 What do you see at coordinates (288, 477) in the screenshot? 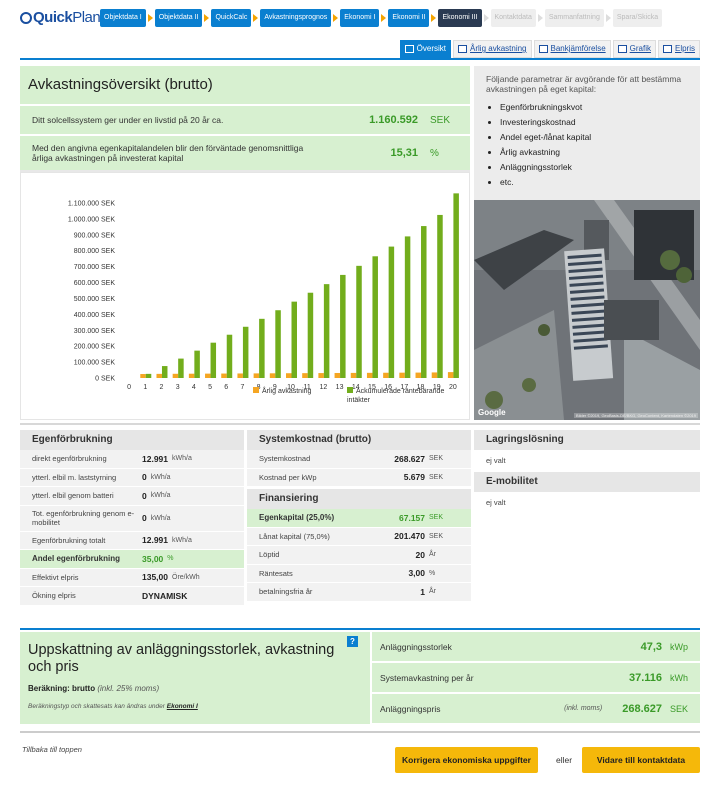
I see `row-label: Kostnad per kWp` at bounding box center [288, 477].